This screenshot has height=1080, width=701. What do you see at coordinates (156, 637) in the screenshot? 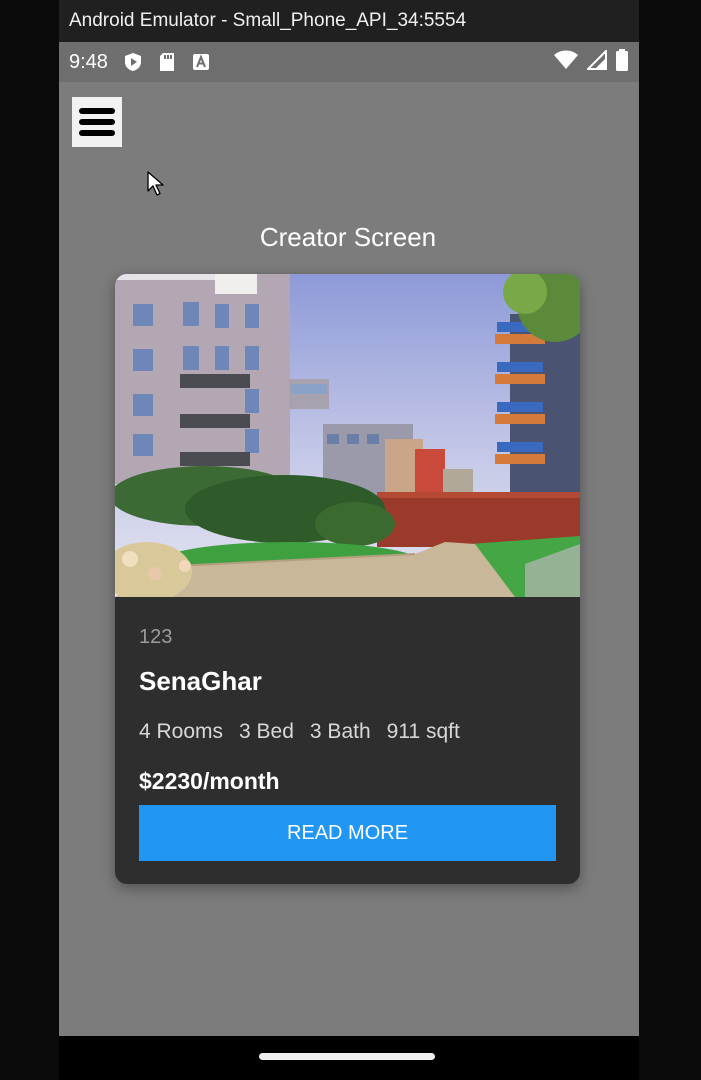
I see `property-id: 123` at bounding box center [156, 637].